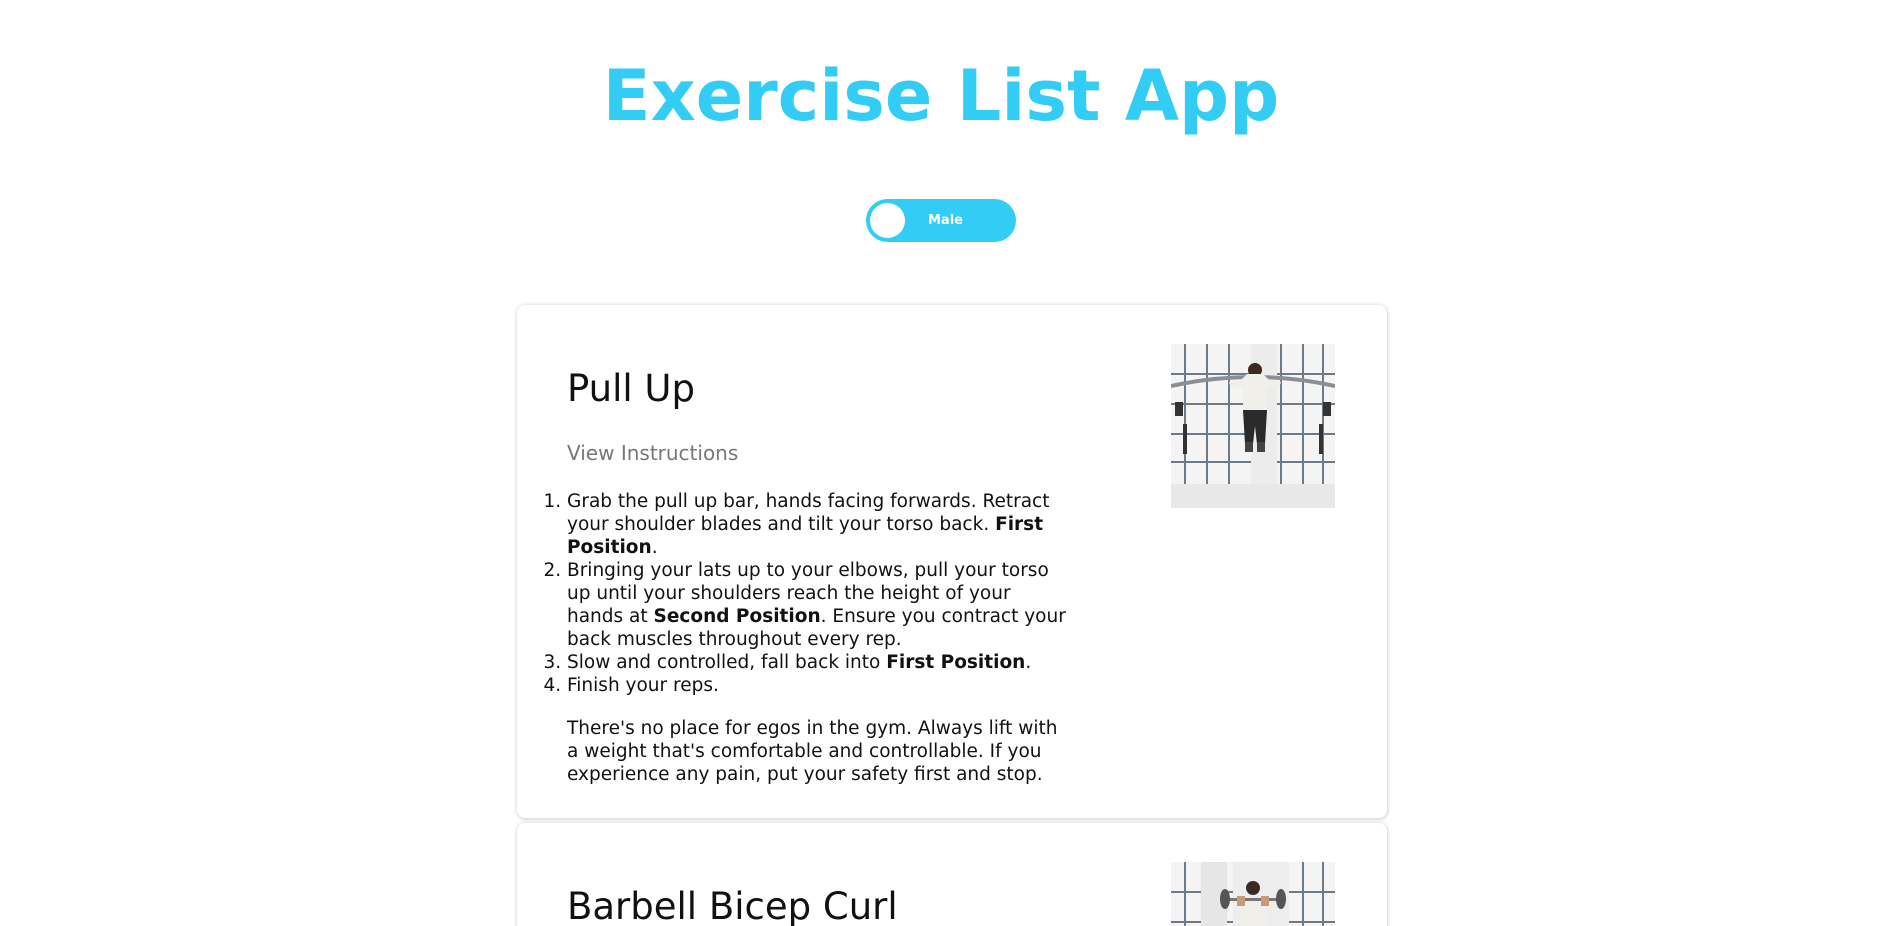 The width and height of the screenshot is (1882, 926). I want to click on app-title: Exercise List App, so click(941, 96).